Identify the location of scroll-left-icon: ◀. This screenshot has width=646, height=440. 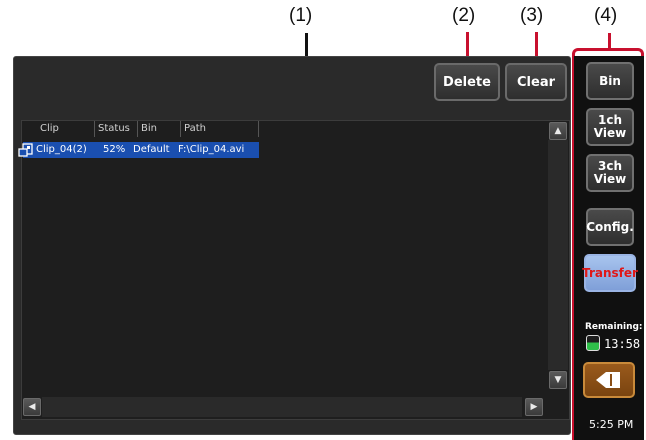
(32, 407).